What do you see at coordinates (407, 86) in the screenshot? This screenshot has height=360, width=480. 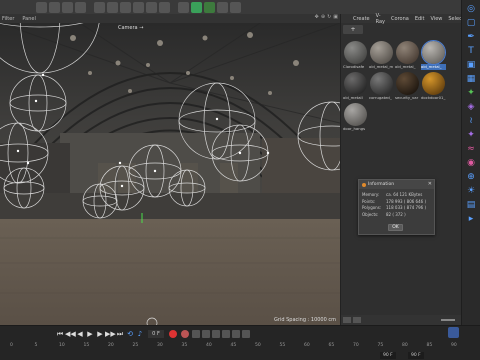 I see `material-swatch: security_var` at bounding box center [407, 86].